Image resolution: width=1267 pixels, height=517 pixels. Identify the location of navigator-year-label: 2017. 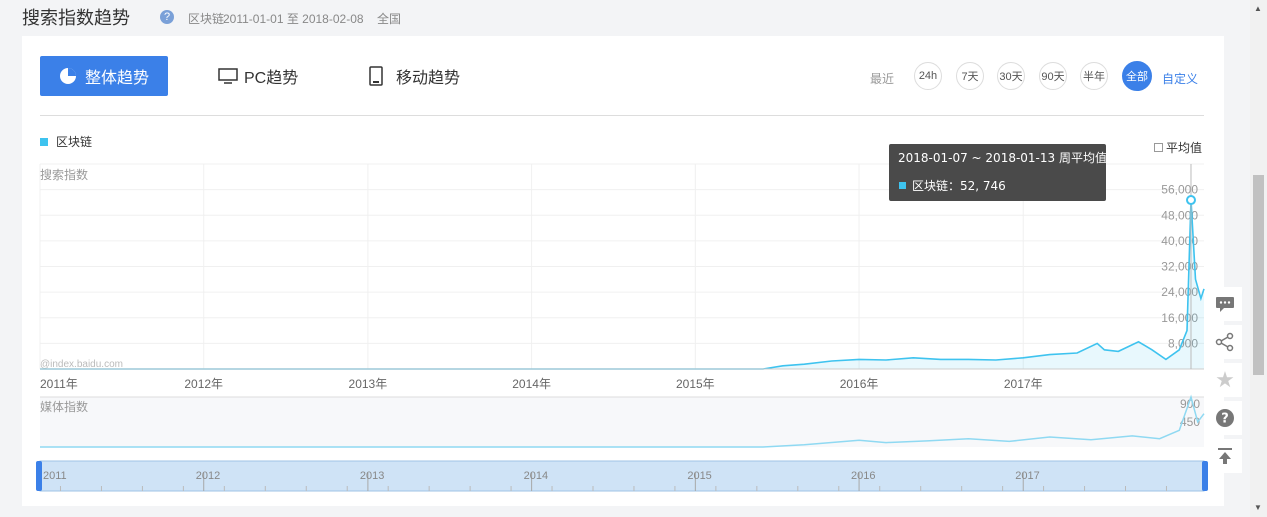
(1027, 476).